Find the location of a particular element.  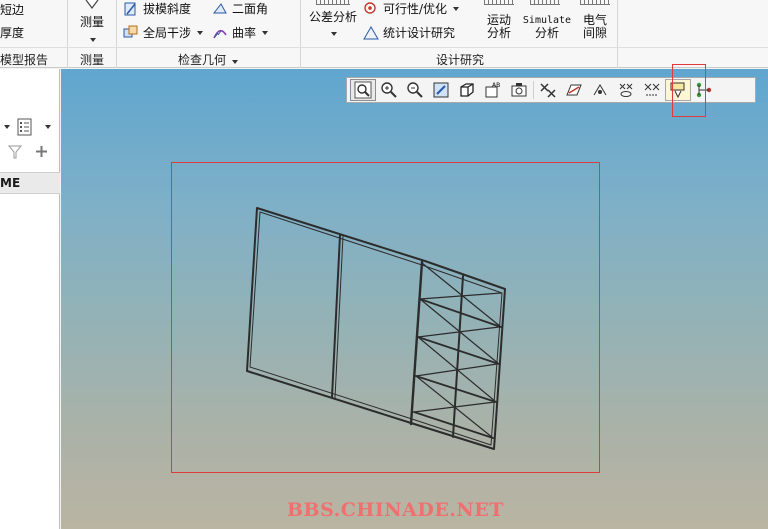

global-interference-label: 全局干涉 is located at coordinates (167, 33).